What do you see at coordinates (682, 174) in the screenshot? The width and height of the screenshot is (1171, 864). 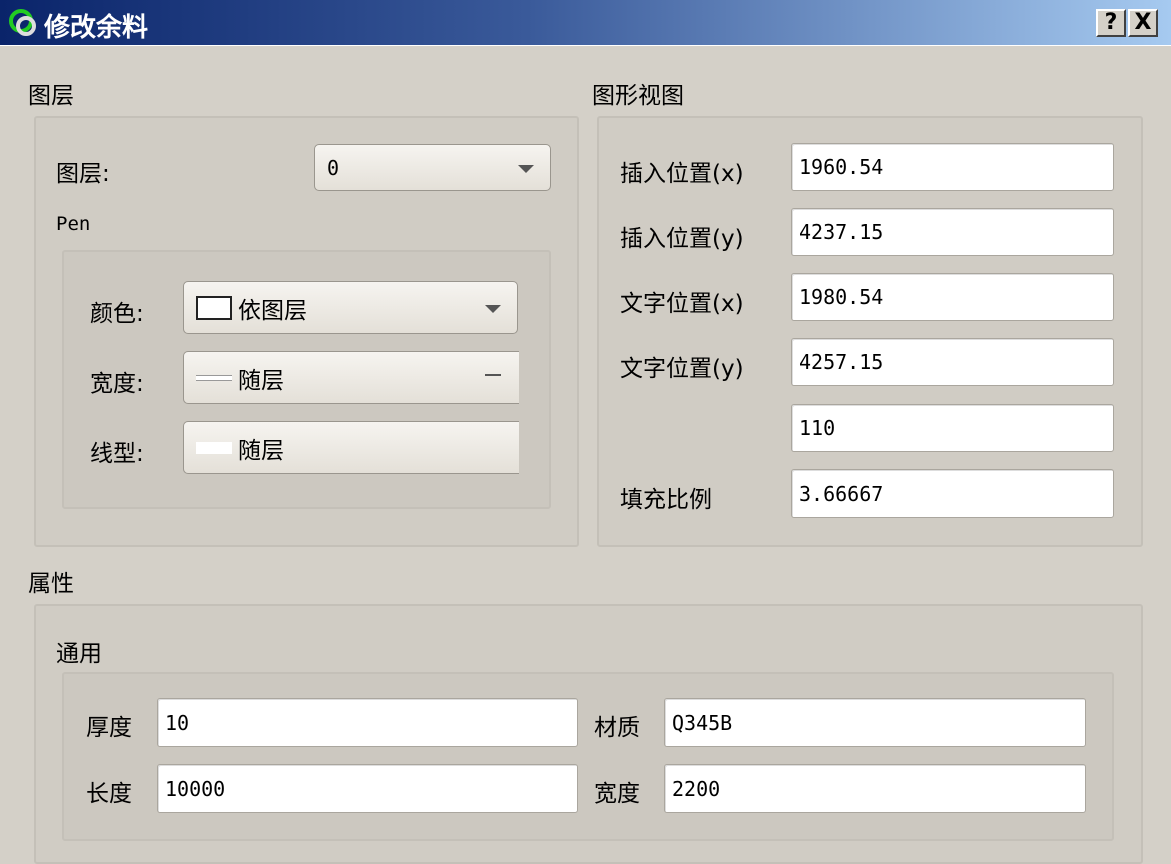 I see `insert-x-label: 插入位置(x)` at bounding box center [682, 174].